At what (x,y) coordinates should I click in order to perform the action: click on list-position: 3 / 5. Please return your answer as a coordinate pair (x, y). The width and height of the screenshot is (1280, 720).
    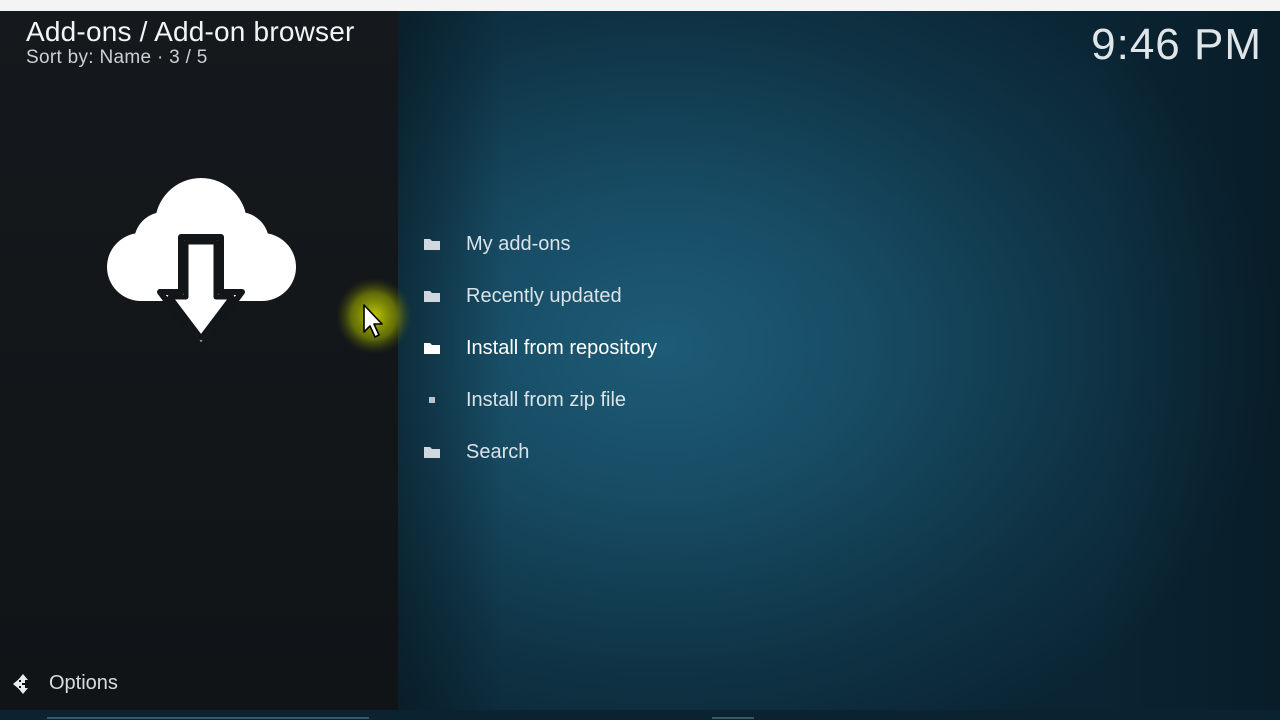
    Looking at the image, I should click on (188, 57).